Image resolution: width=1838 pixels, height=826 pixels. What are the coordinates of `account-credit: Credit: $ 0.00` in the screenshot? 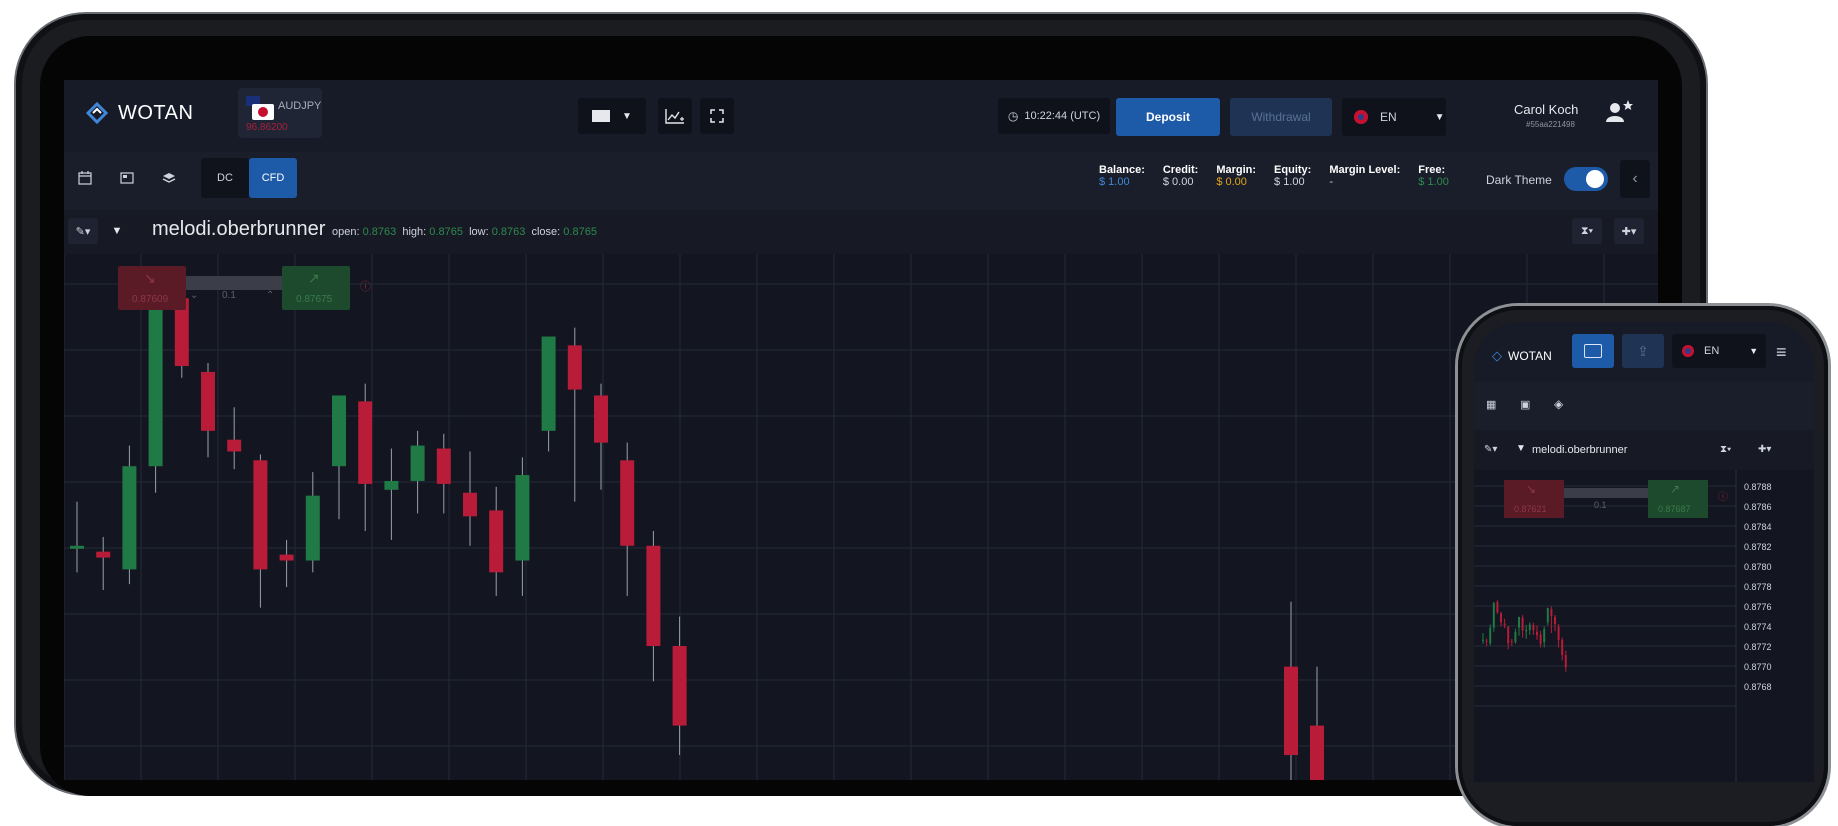 It's located at (1180, 176).